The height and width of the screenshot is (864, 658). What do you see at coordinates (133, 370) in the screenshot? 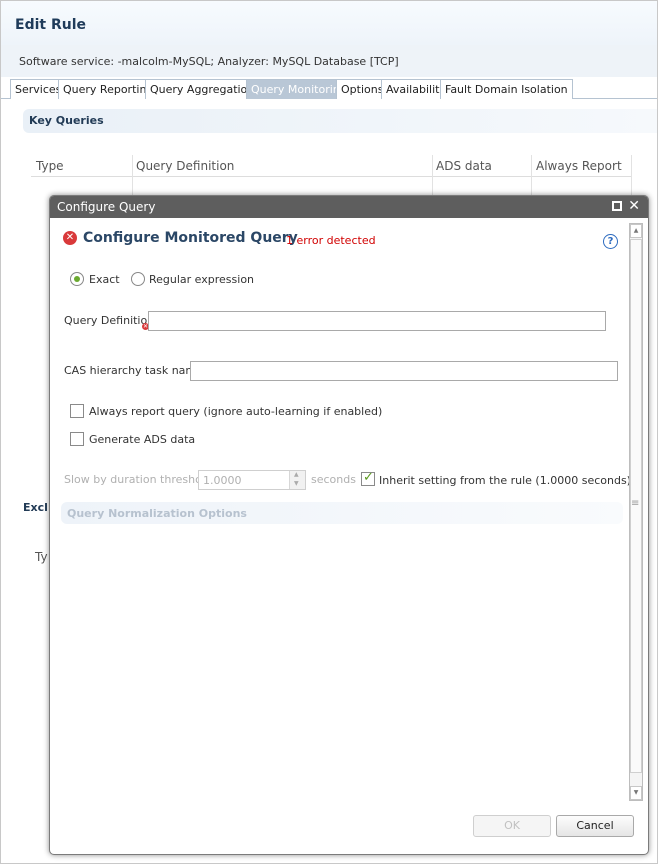
I see `cas-task-label: CAS hierarchy task name` at bounding box center [133, 370].